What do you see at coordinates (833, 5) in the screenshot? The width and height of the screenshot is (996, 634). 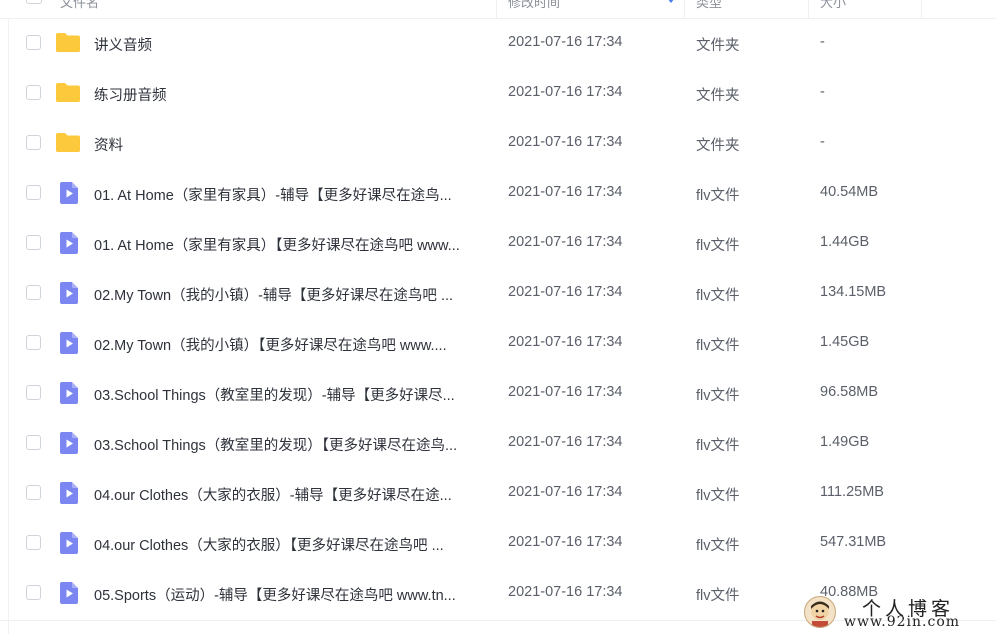 I see `column-header-size: 大小` at bounding box center [833, 5].